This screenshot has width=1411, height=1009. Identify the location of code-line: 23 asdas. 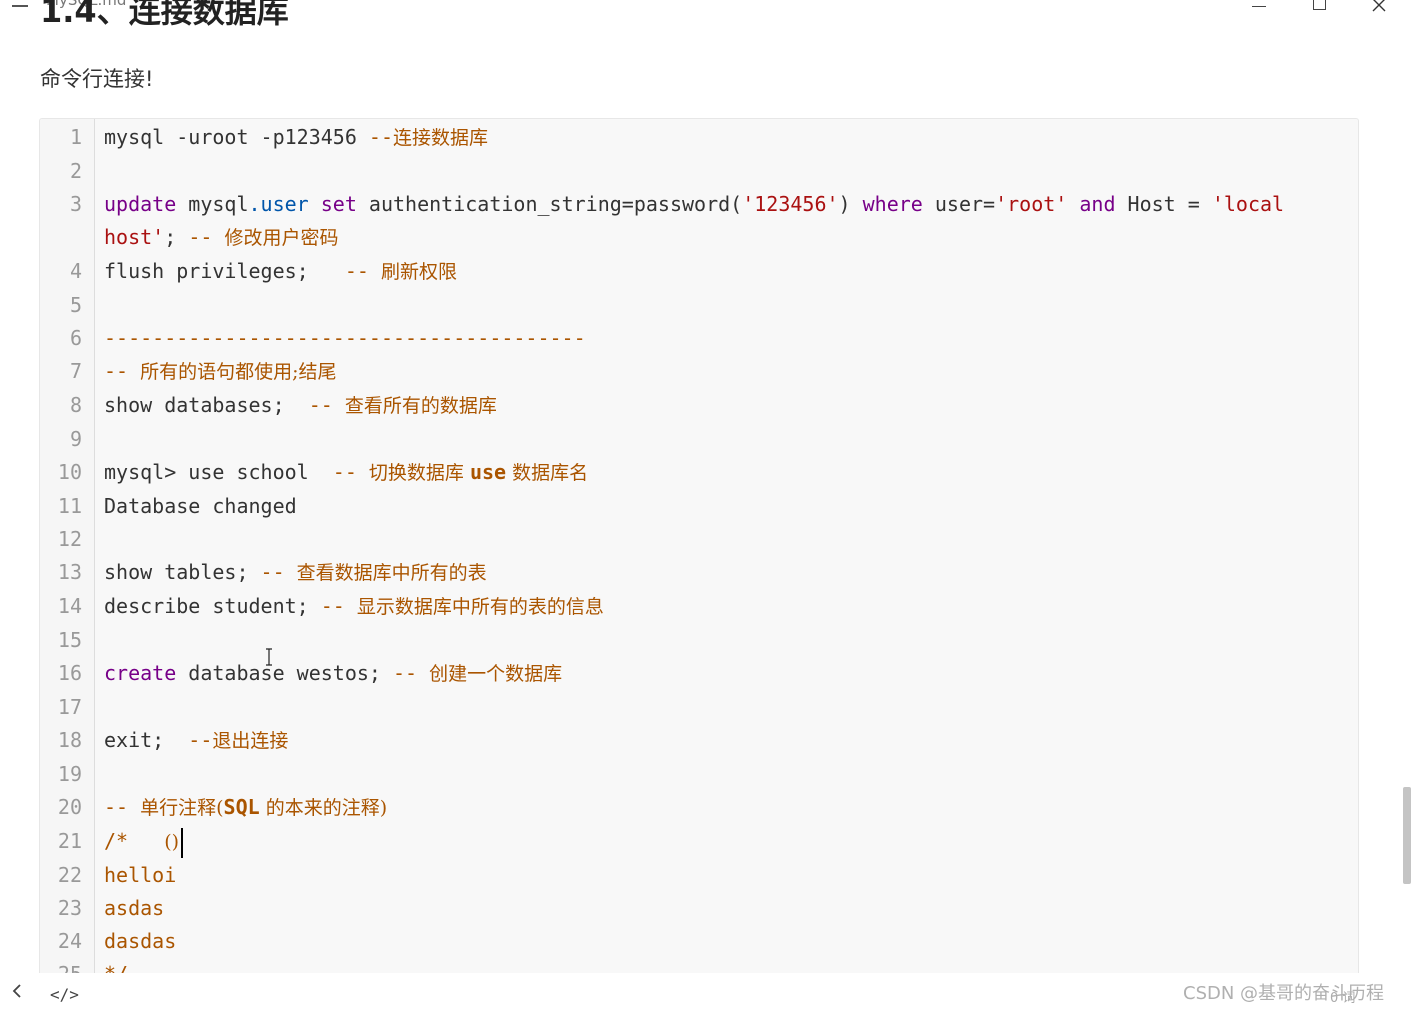
(699, 908).